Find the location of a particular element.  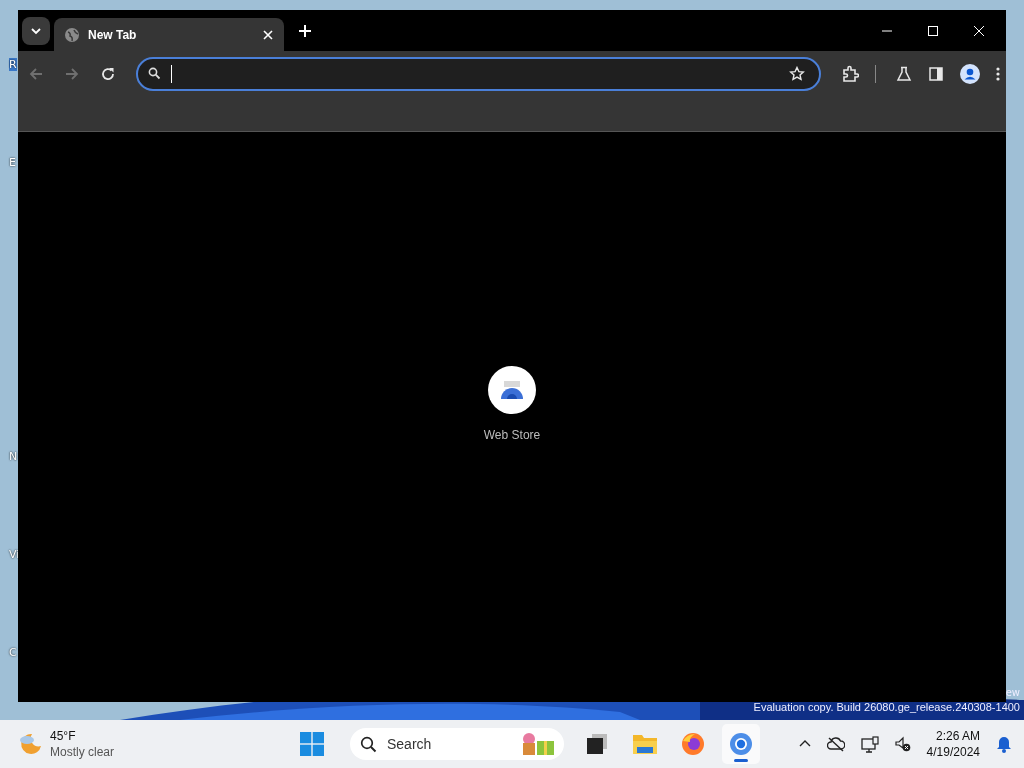

weather-condition-text: Mostly clear is located at coordinates (82, 752).